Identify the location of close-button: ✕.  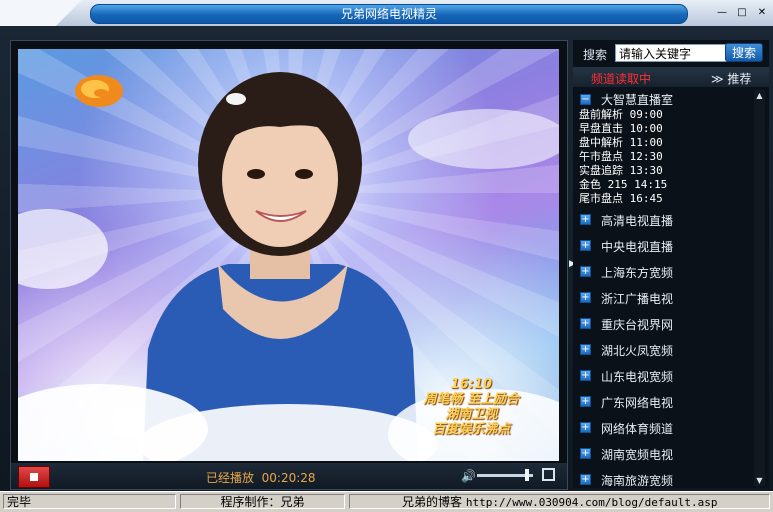
(762, 13).